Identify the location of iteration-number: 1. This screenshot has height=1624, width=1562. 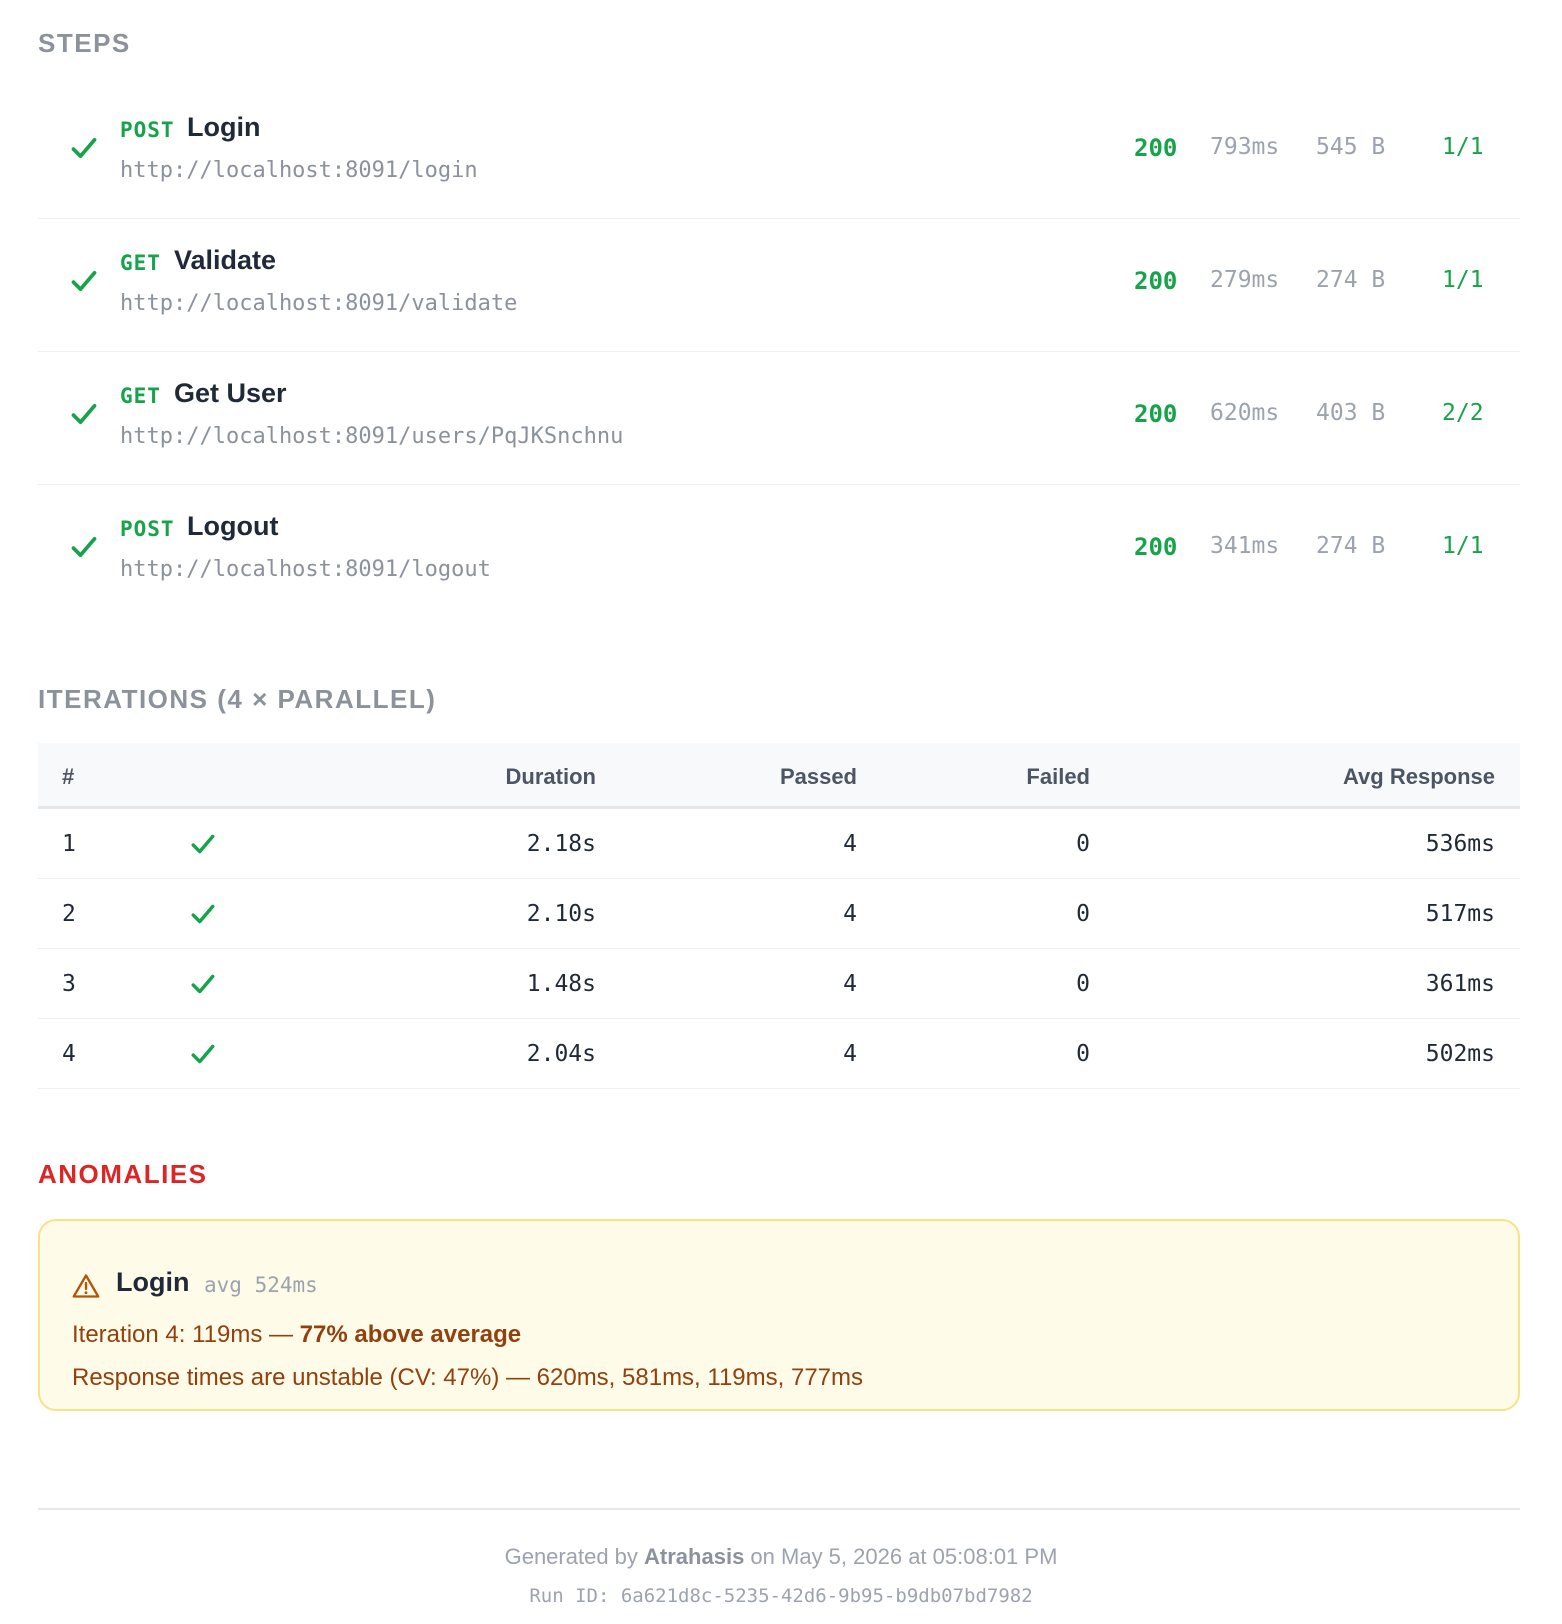
(69, 844).